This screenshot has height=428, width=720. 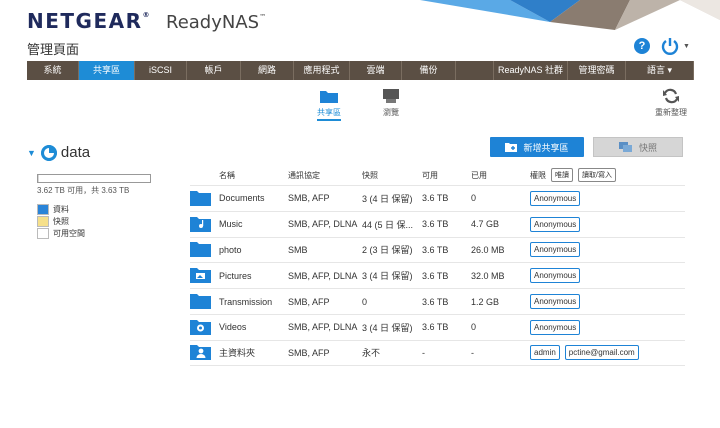 What do you see at coordinates (607, 175) in the screenshot?
I see `col-permission: 權限 唯讀 讀取/寫入` at bounding box center [607, 175].